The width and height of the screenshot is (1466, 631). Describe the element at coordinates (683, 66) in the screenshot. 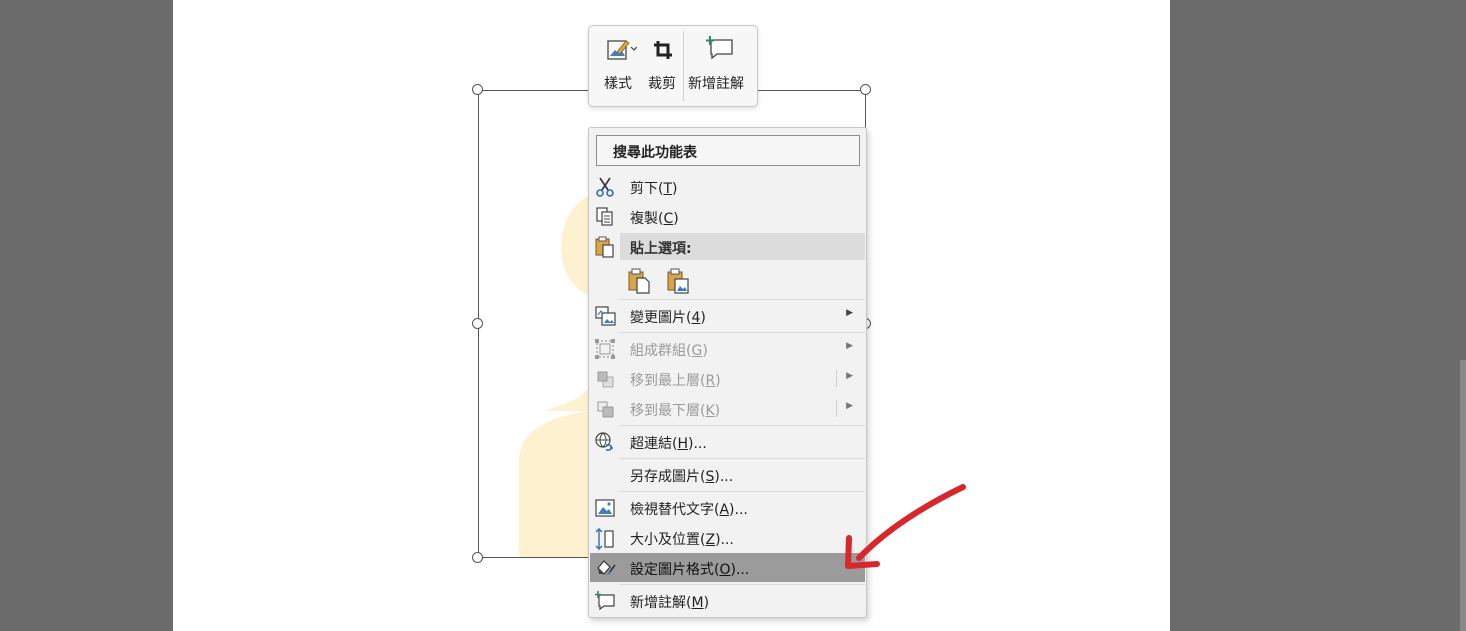

I see `toolbar-separator` at that location.